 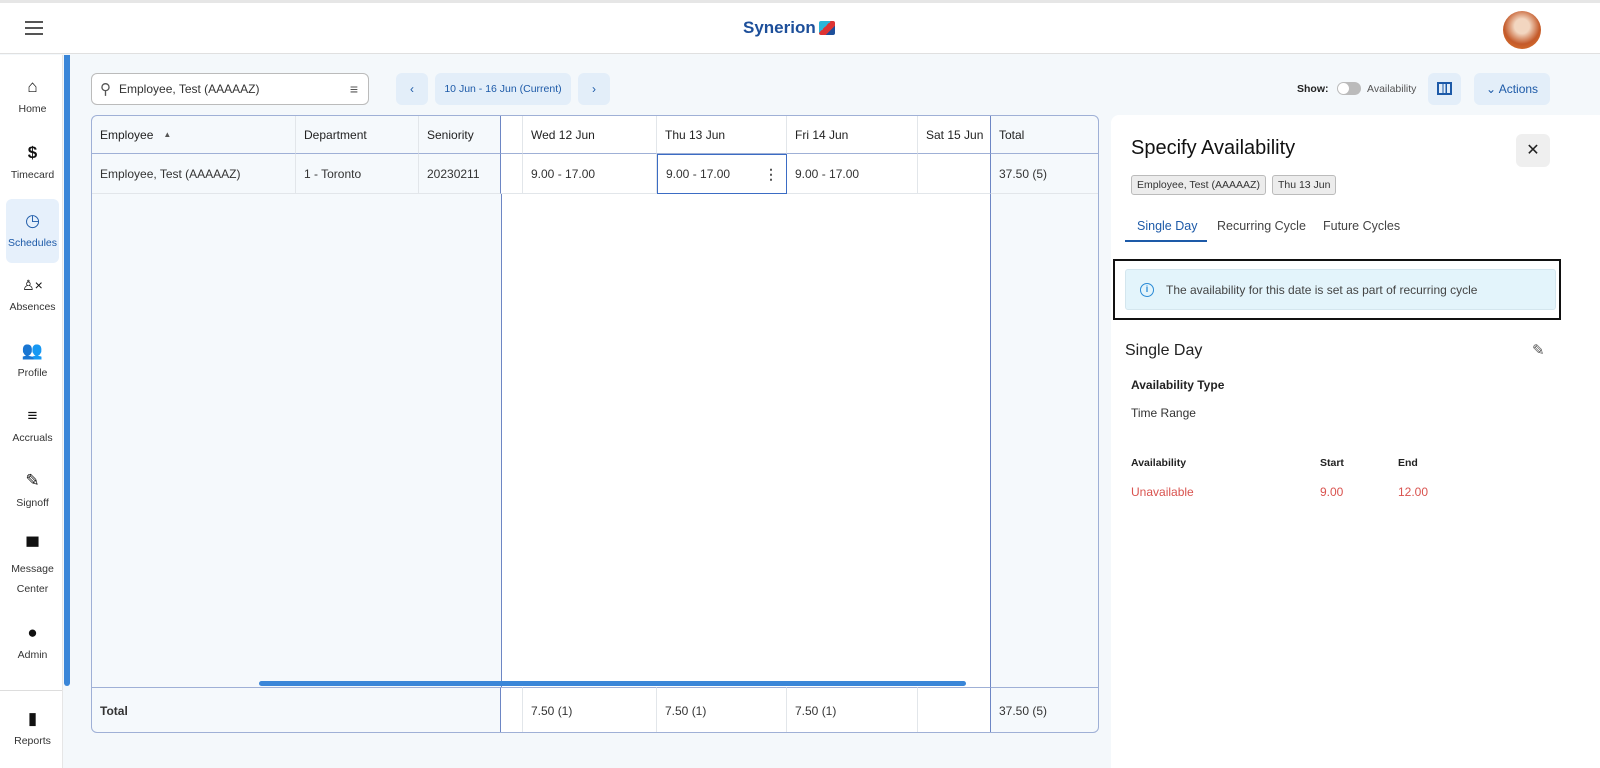 I want to click on chat-icon: ▀, so click(x=32, y=546).